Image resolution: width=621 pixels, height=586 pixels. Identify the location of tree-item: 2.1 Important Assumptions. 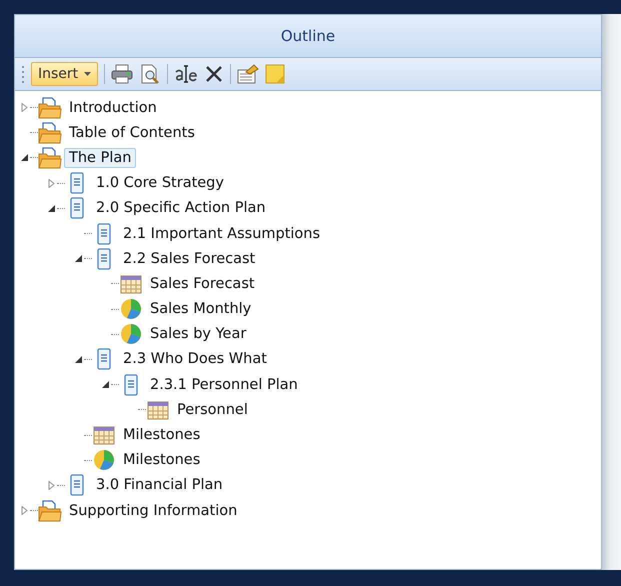
(222, 234).